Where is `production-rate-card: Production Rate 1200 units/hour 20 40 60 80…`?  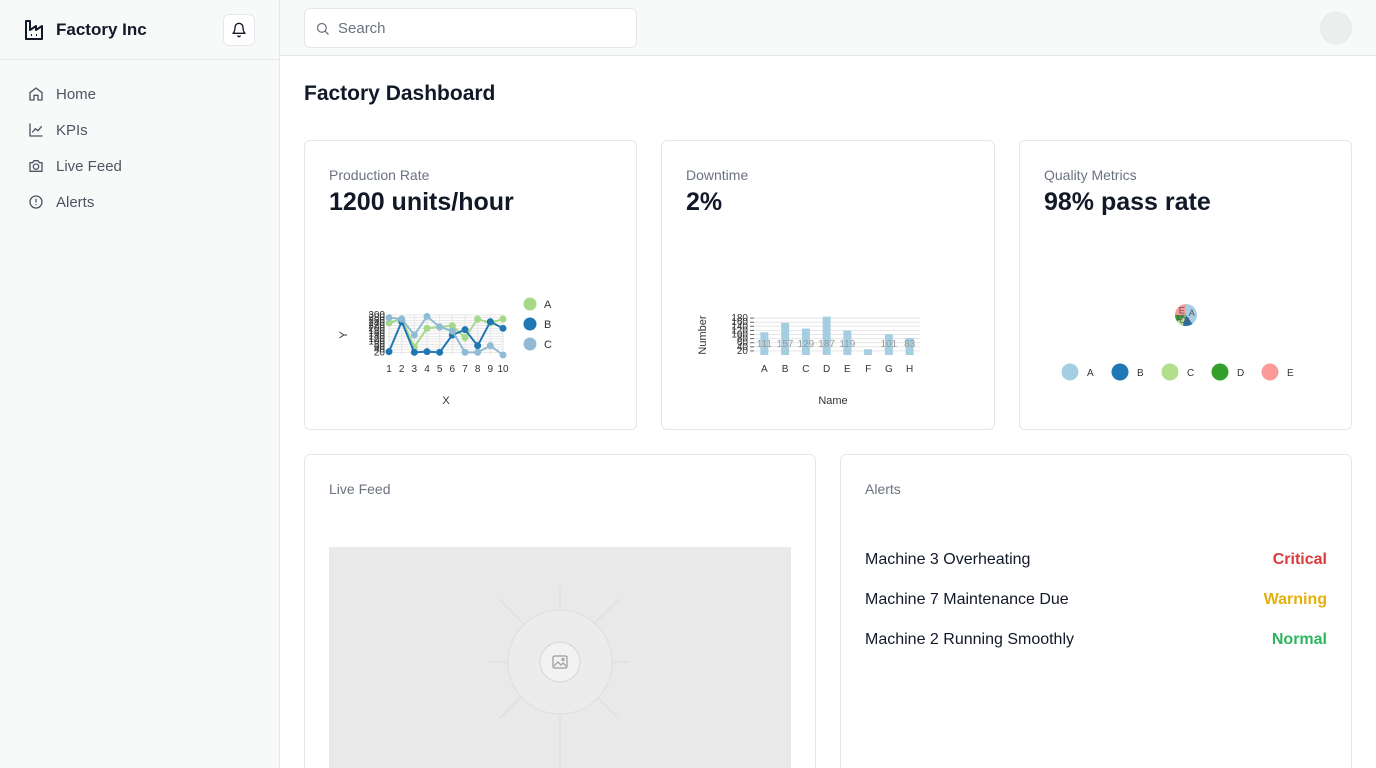 production-rate-card: Production Rate 1200 units/hour 20 40 60 80… is located at coordinates (470, 285).